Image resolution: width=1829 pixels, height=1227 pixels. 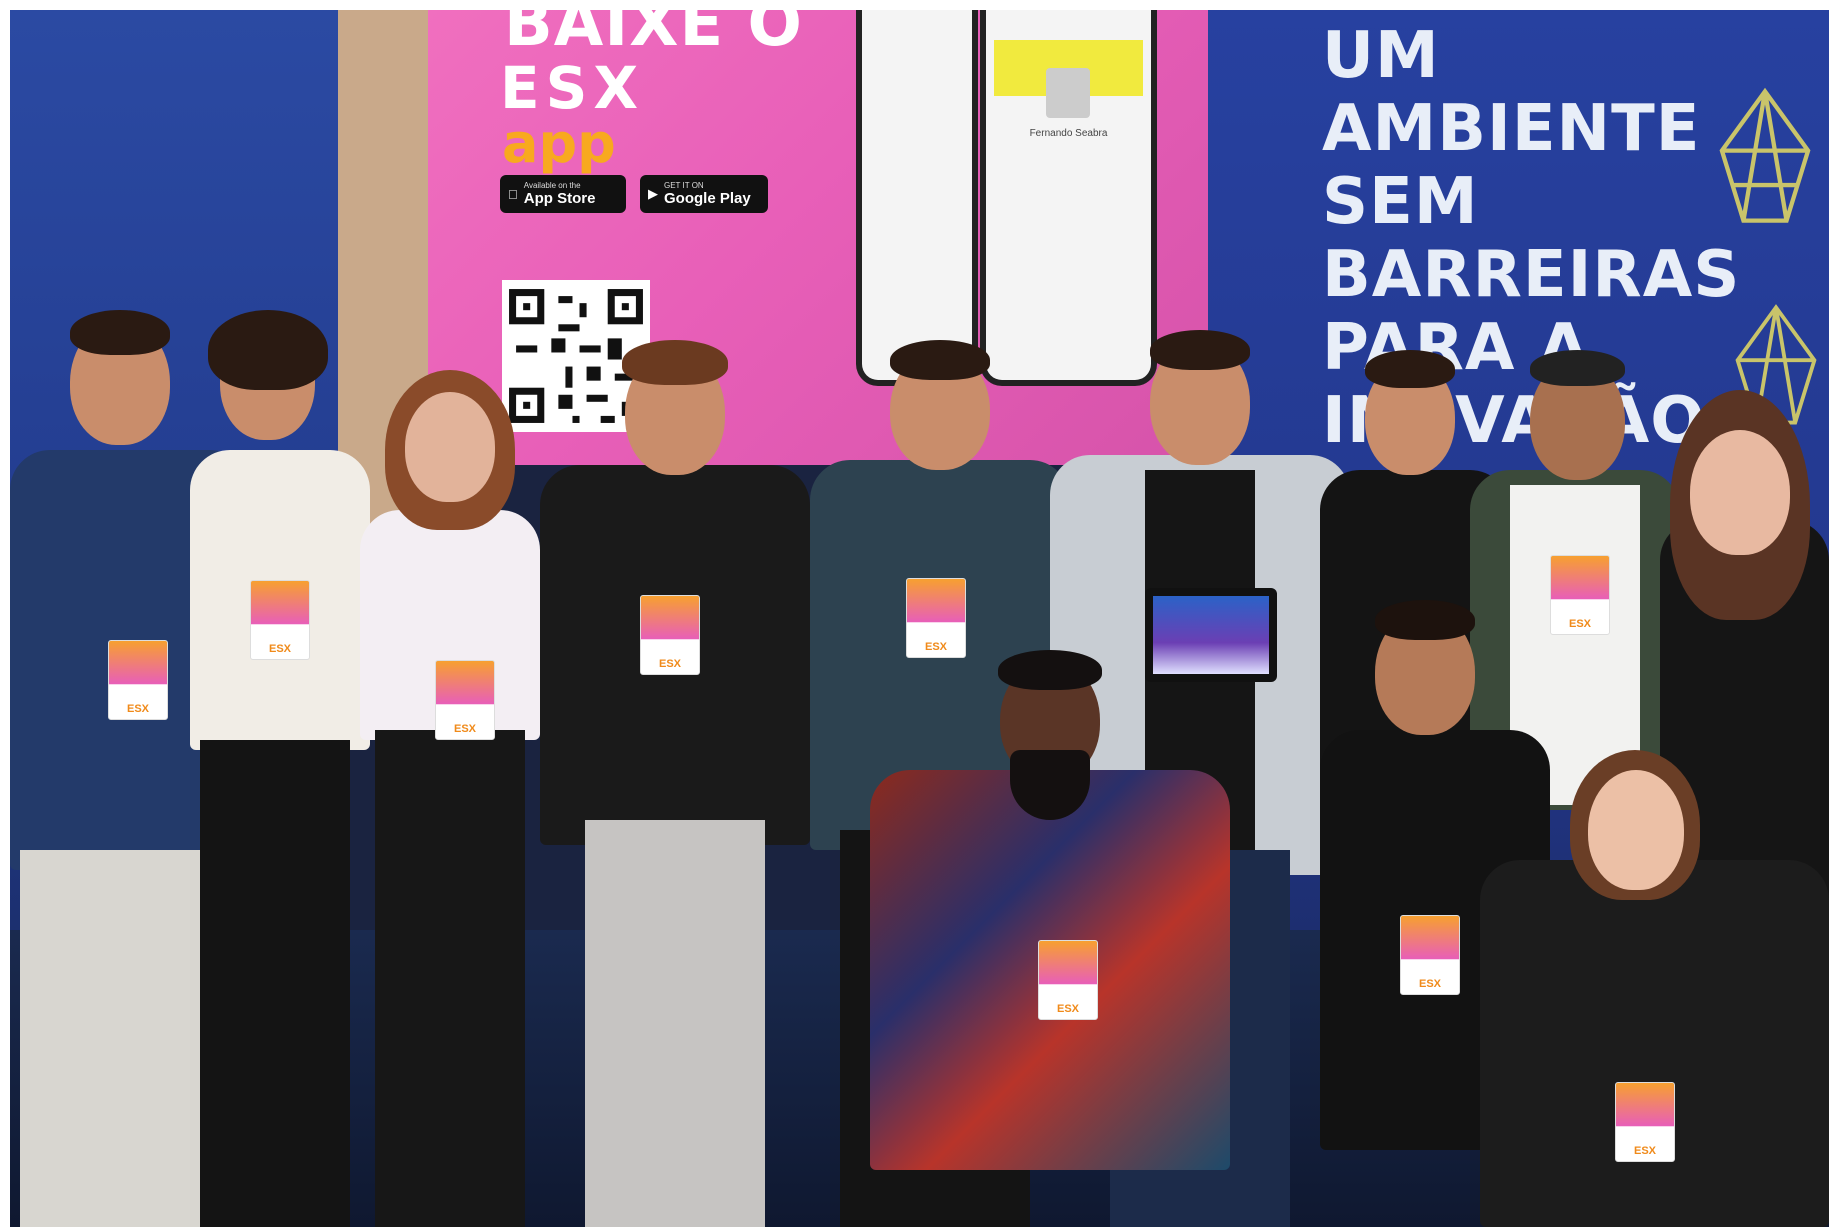 I want to click on award-tablet, so click(x=1211, y=635).